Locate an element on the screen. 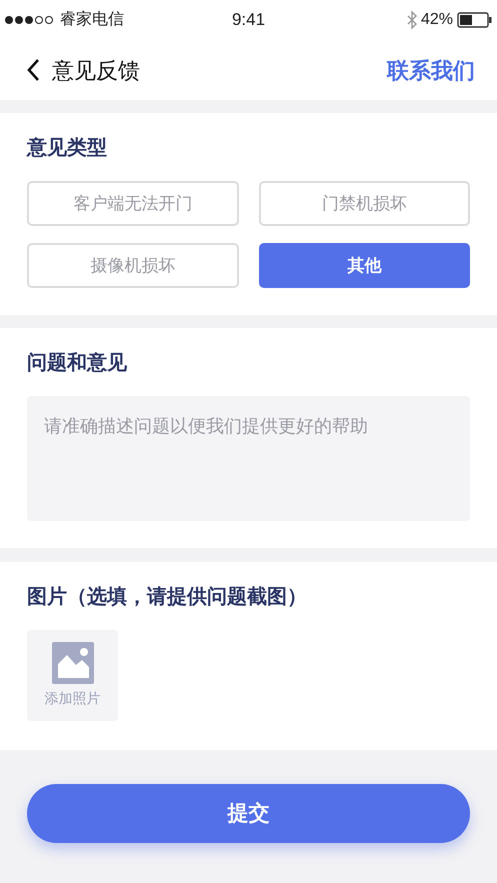 This screenshot has height=883, width=497. page-title: 意见反馈 is located at coordinates (96, 70).